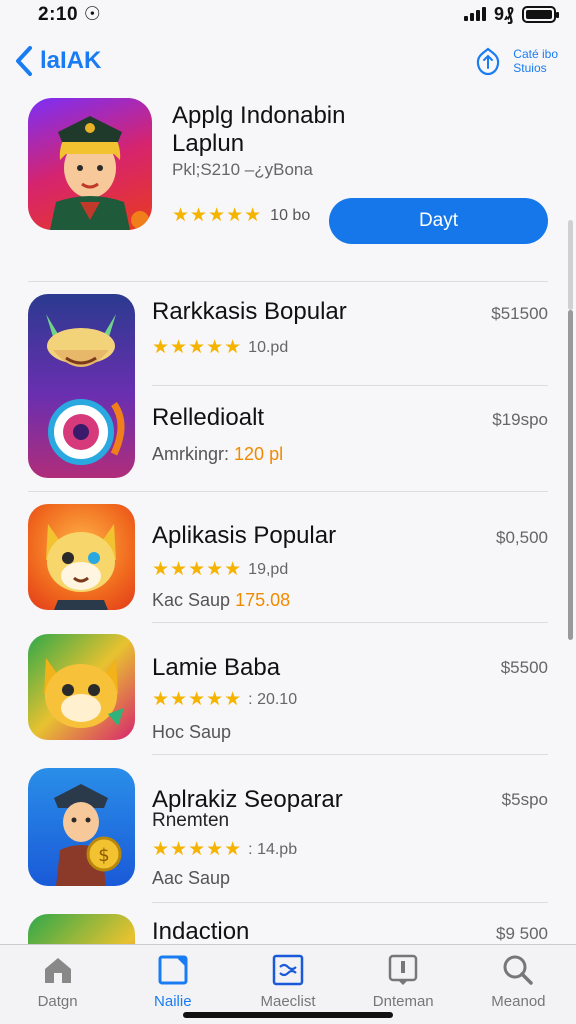 The image size is (576, 1024). Describe the element at coordinates (522, 537) in the screenshot. I see `app-price: $0,500` at that location.